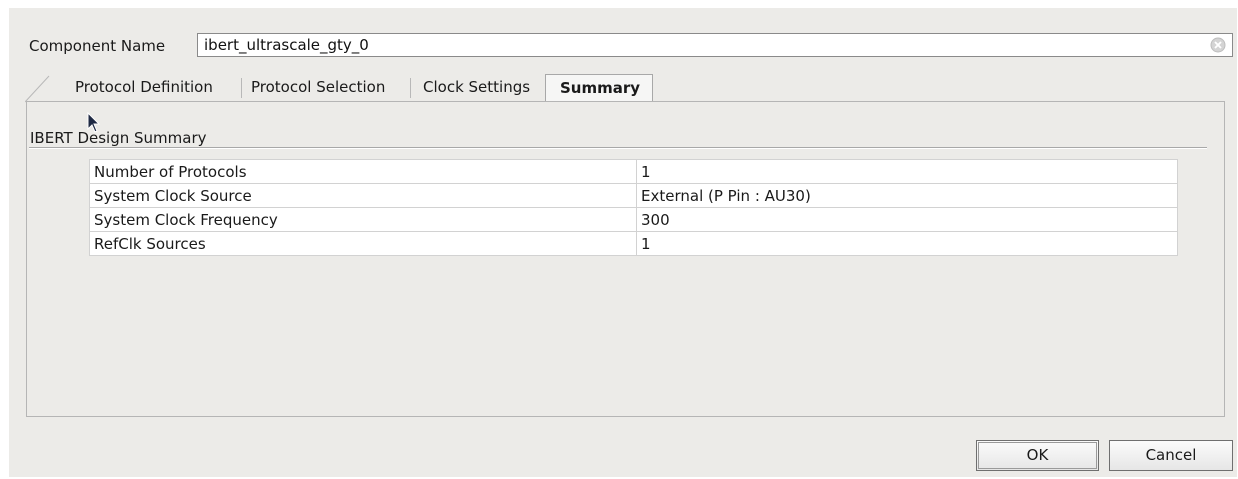 The image size is (1238, 479). Describe the element at coordinates (1218, 45) in the screenshot. I see `clear-icon` at that location.